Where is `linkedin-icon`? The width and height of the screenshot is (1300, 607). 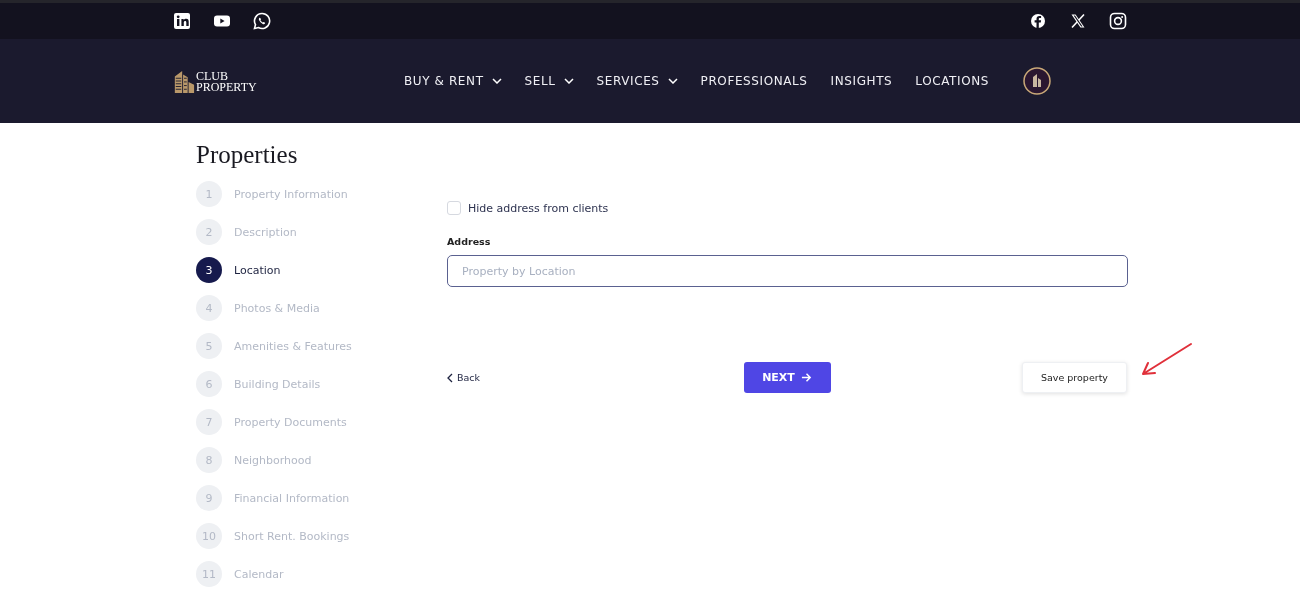 linkedin-icon is located at coordinates (182, 21).